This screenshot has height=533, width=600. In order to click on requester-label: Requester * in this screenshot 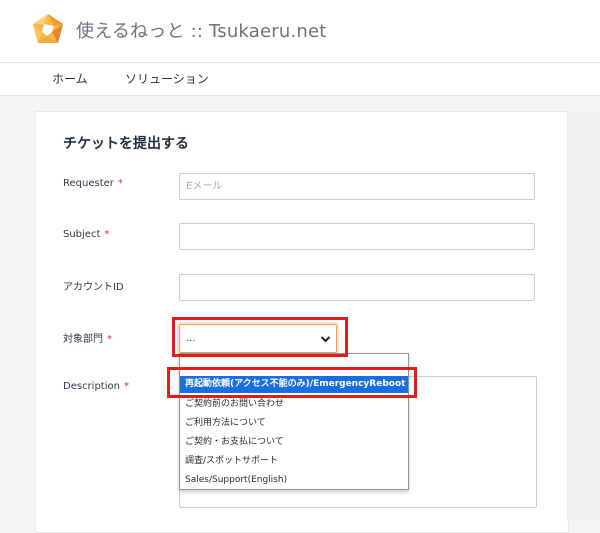, I will do `click(93, 183)`.